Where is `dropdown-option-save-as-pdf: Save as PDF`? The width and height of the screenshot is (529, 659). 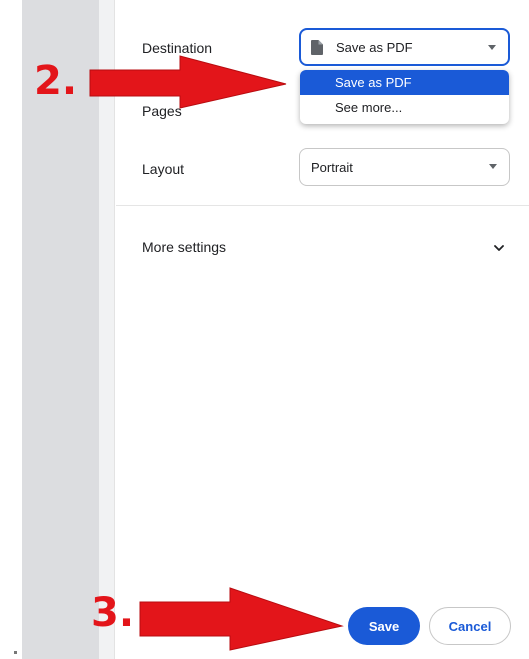
dropdown-option-save-as-pdf: Save as PDF is located at coordinates (404, 82).